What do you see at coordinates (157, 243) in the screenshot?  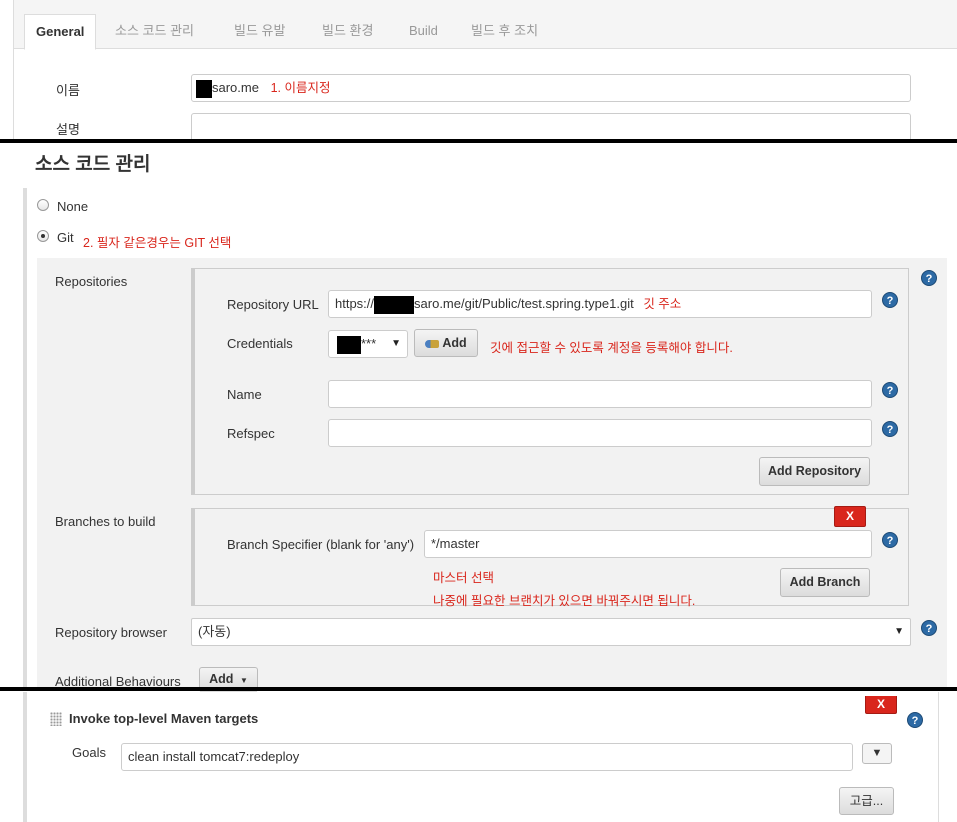 I see `git-annotation: 2. 필자 같은경우는 GIT 선택` at bounding box center [157, 243].